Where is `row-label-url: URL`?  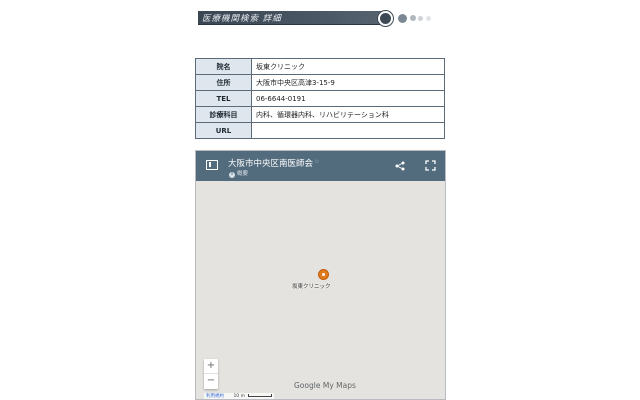 row-label-url: URL is located at coordinates (223, 130).